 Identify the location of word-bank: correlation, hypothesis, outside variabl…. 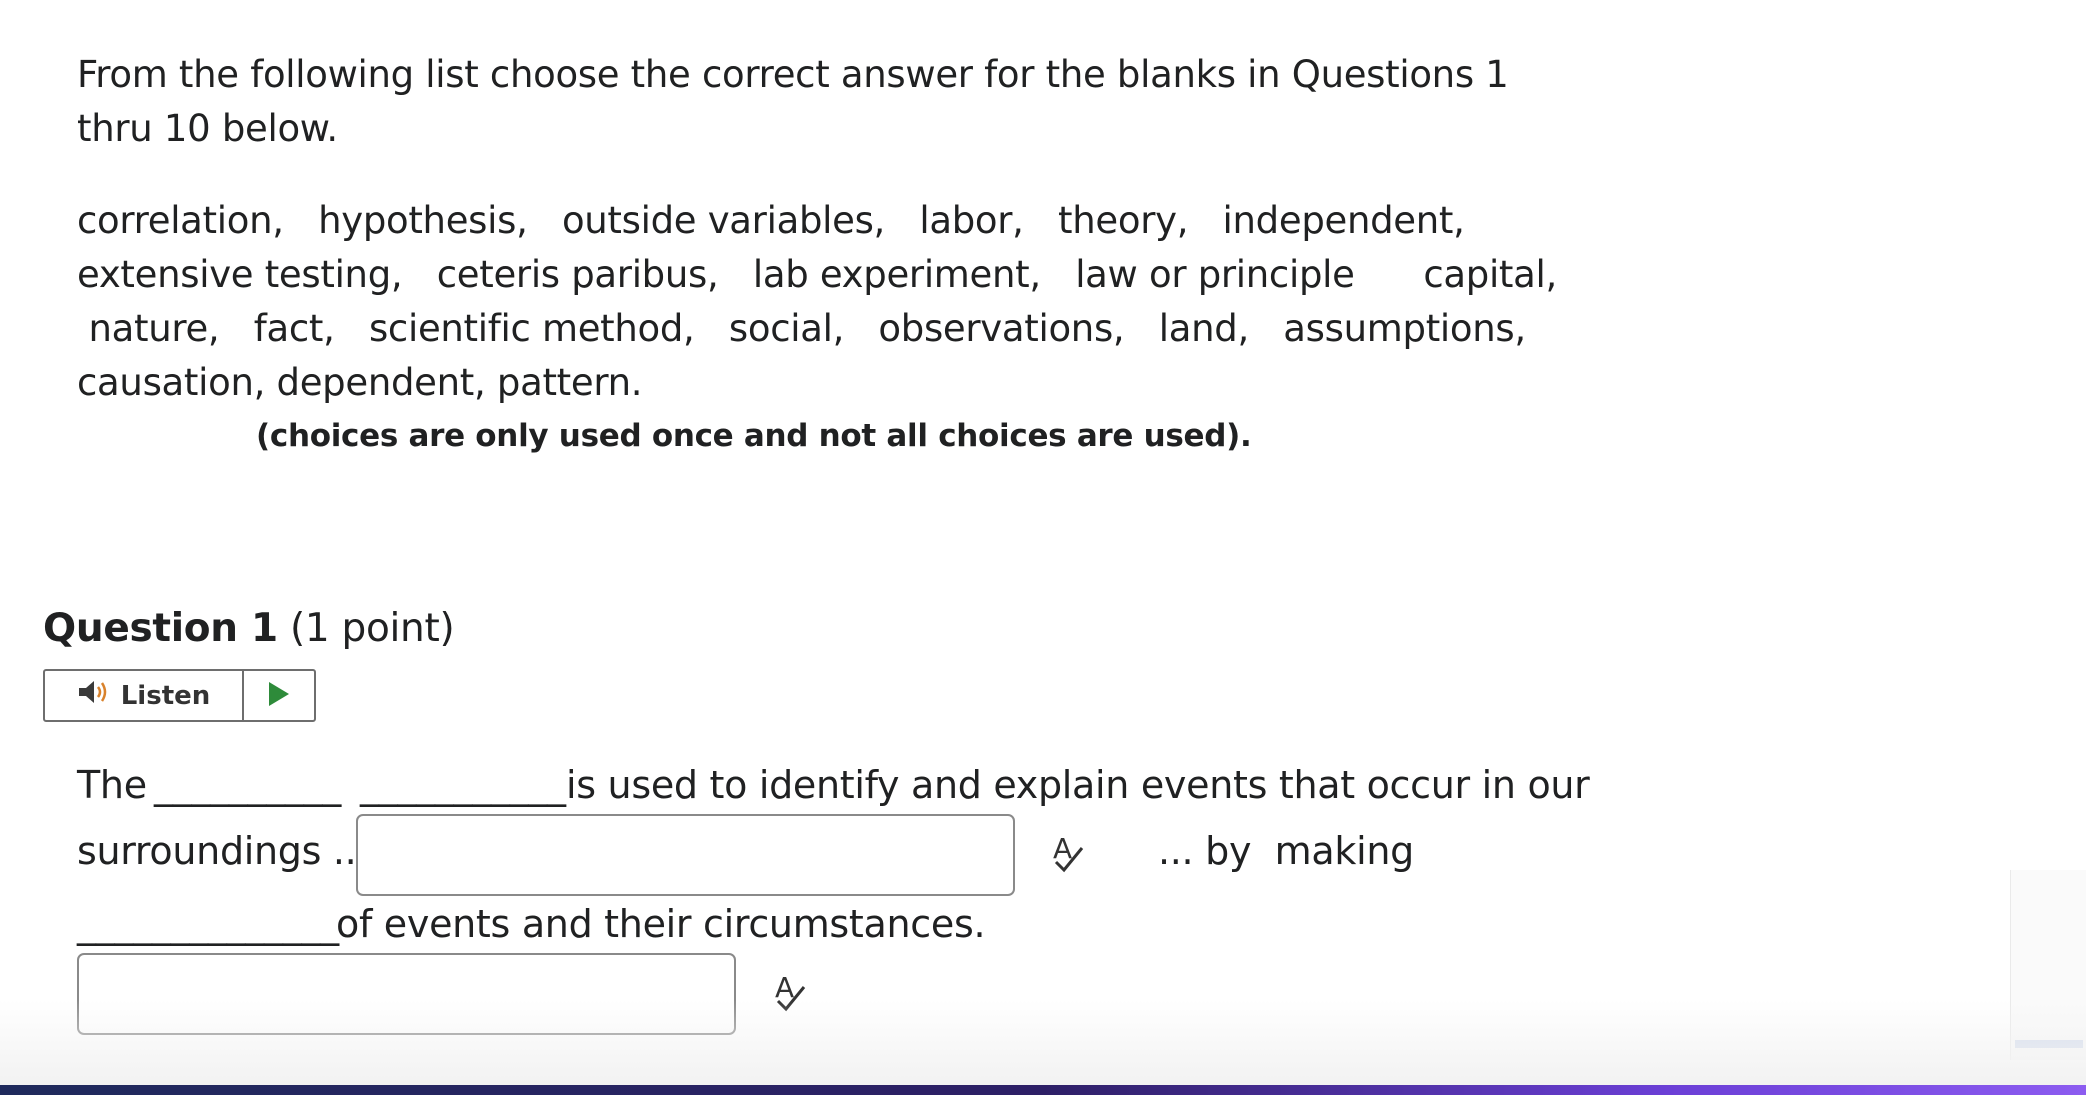
(817, 302).